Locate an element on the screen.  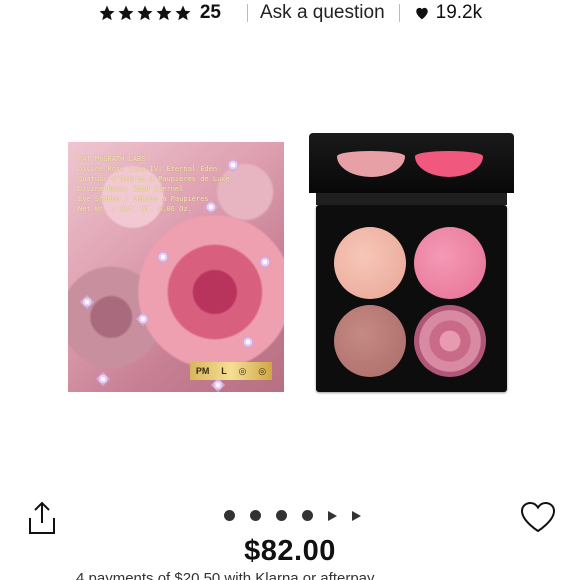
box-text-line: Quatuor d'Ombres à Paupières de Luxe is located at coordinates (154, 179).